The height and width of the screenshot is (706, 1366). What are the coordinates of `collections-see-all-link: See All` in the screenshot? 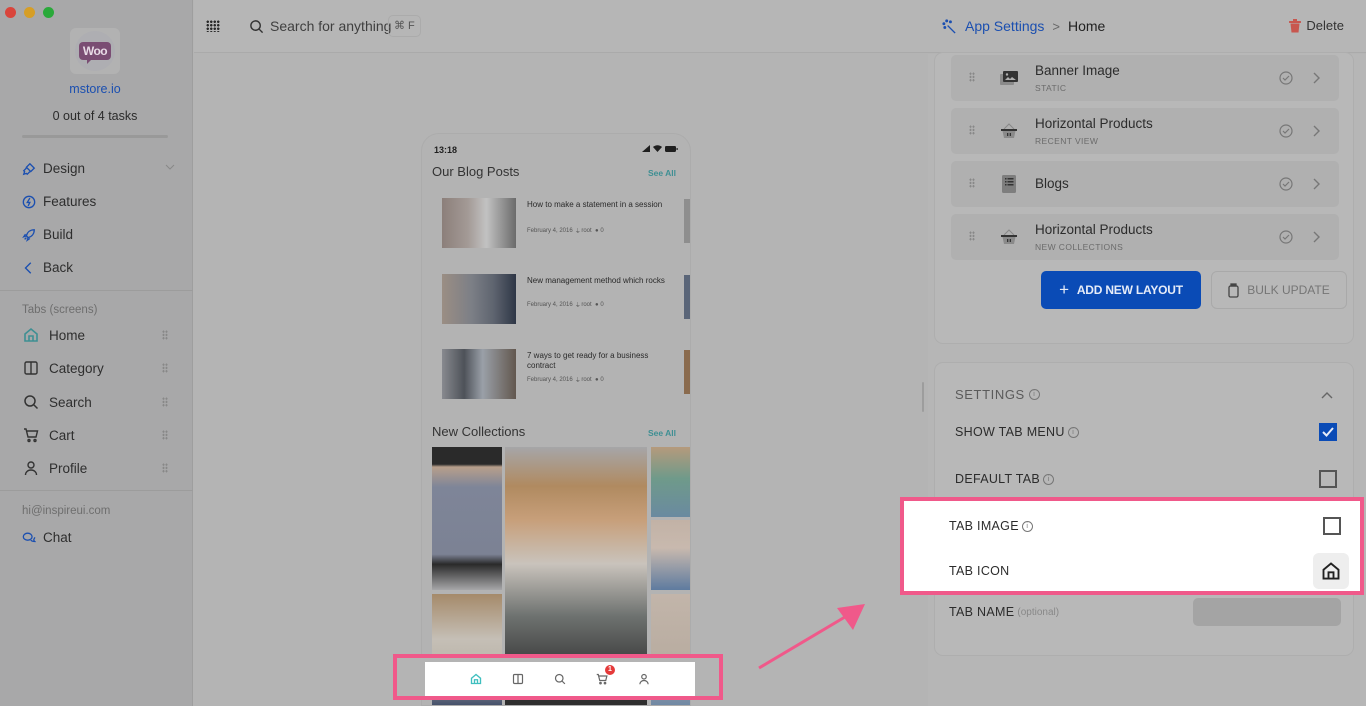 It's located at (662, 433).